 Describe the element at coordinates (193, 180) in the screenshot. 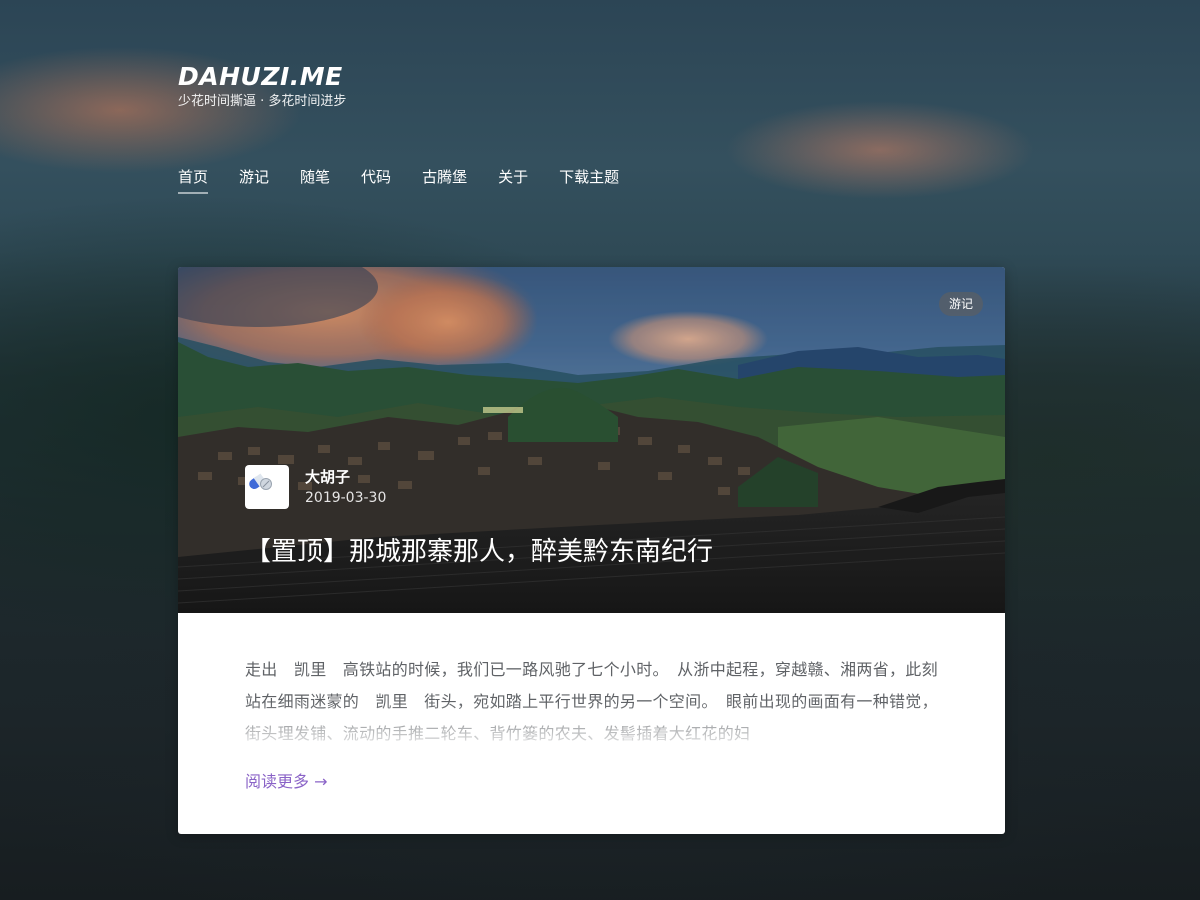

I see `nav-item-home: 首页` at that location.